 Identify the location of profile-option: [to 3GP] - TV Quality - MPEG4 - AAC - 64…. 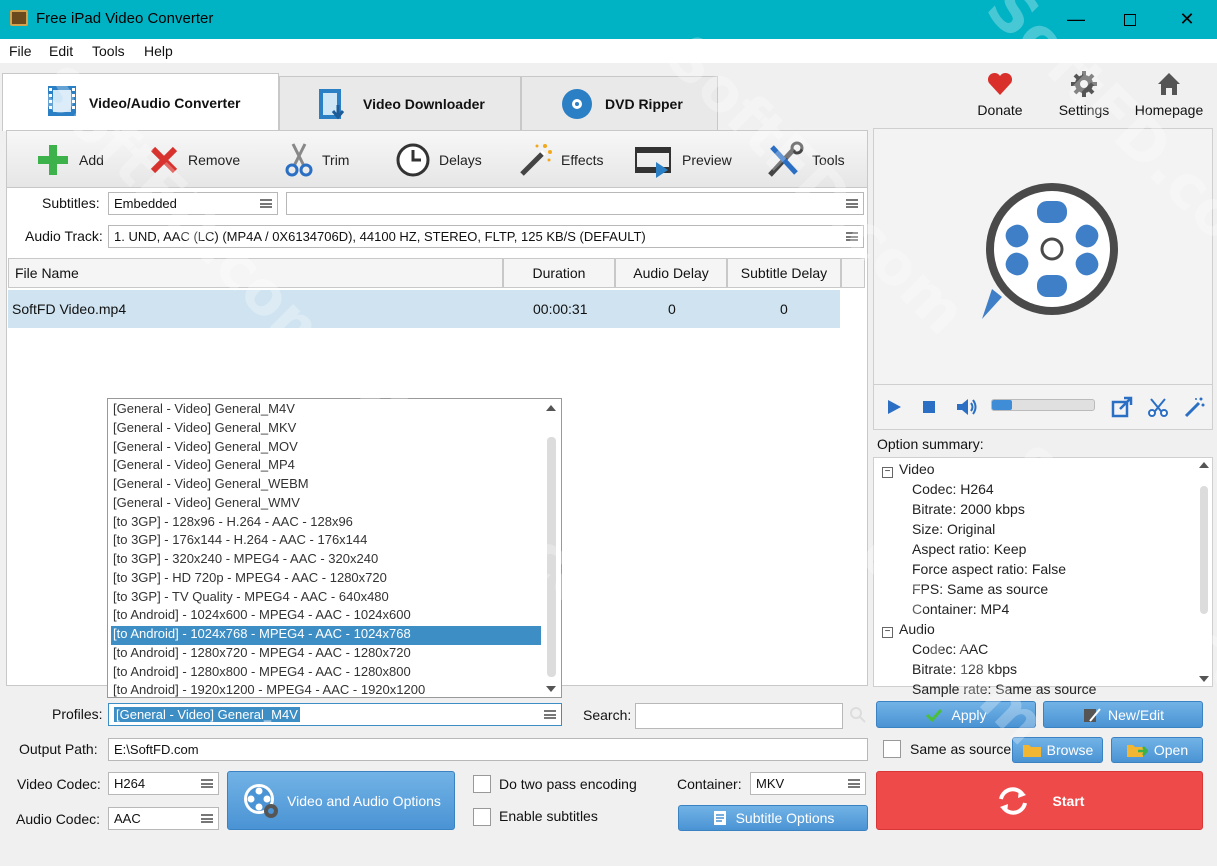
(326, 598).